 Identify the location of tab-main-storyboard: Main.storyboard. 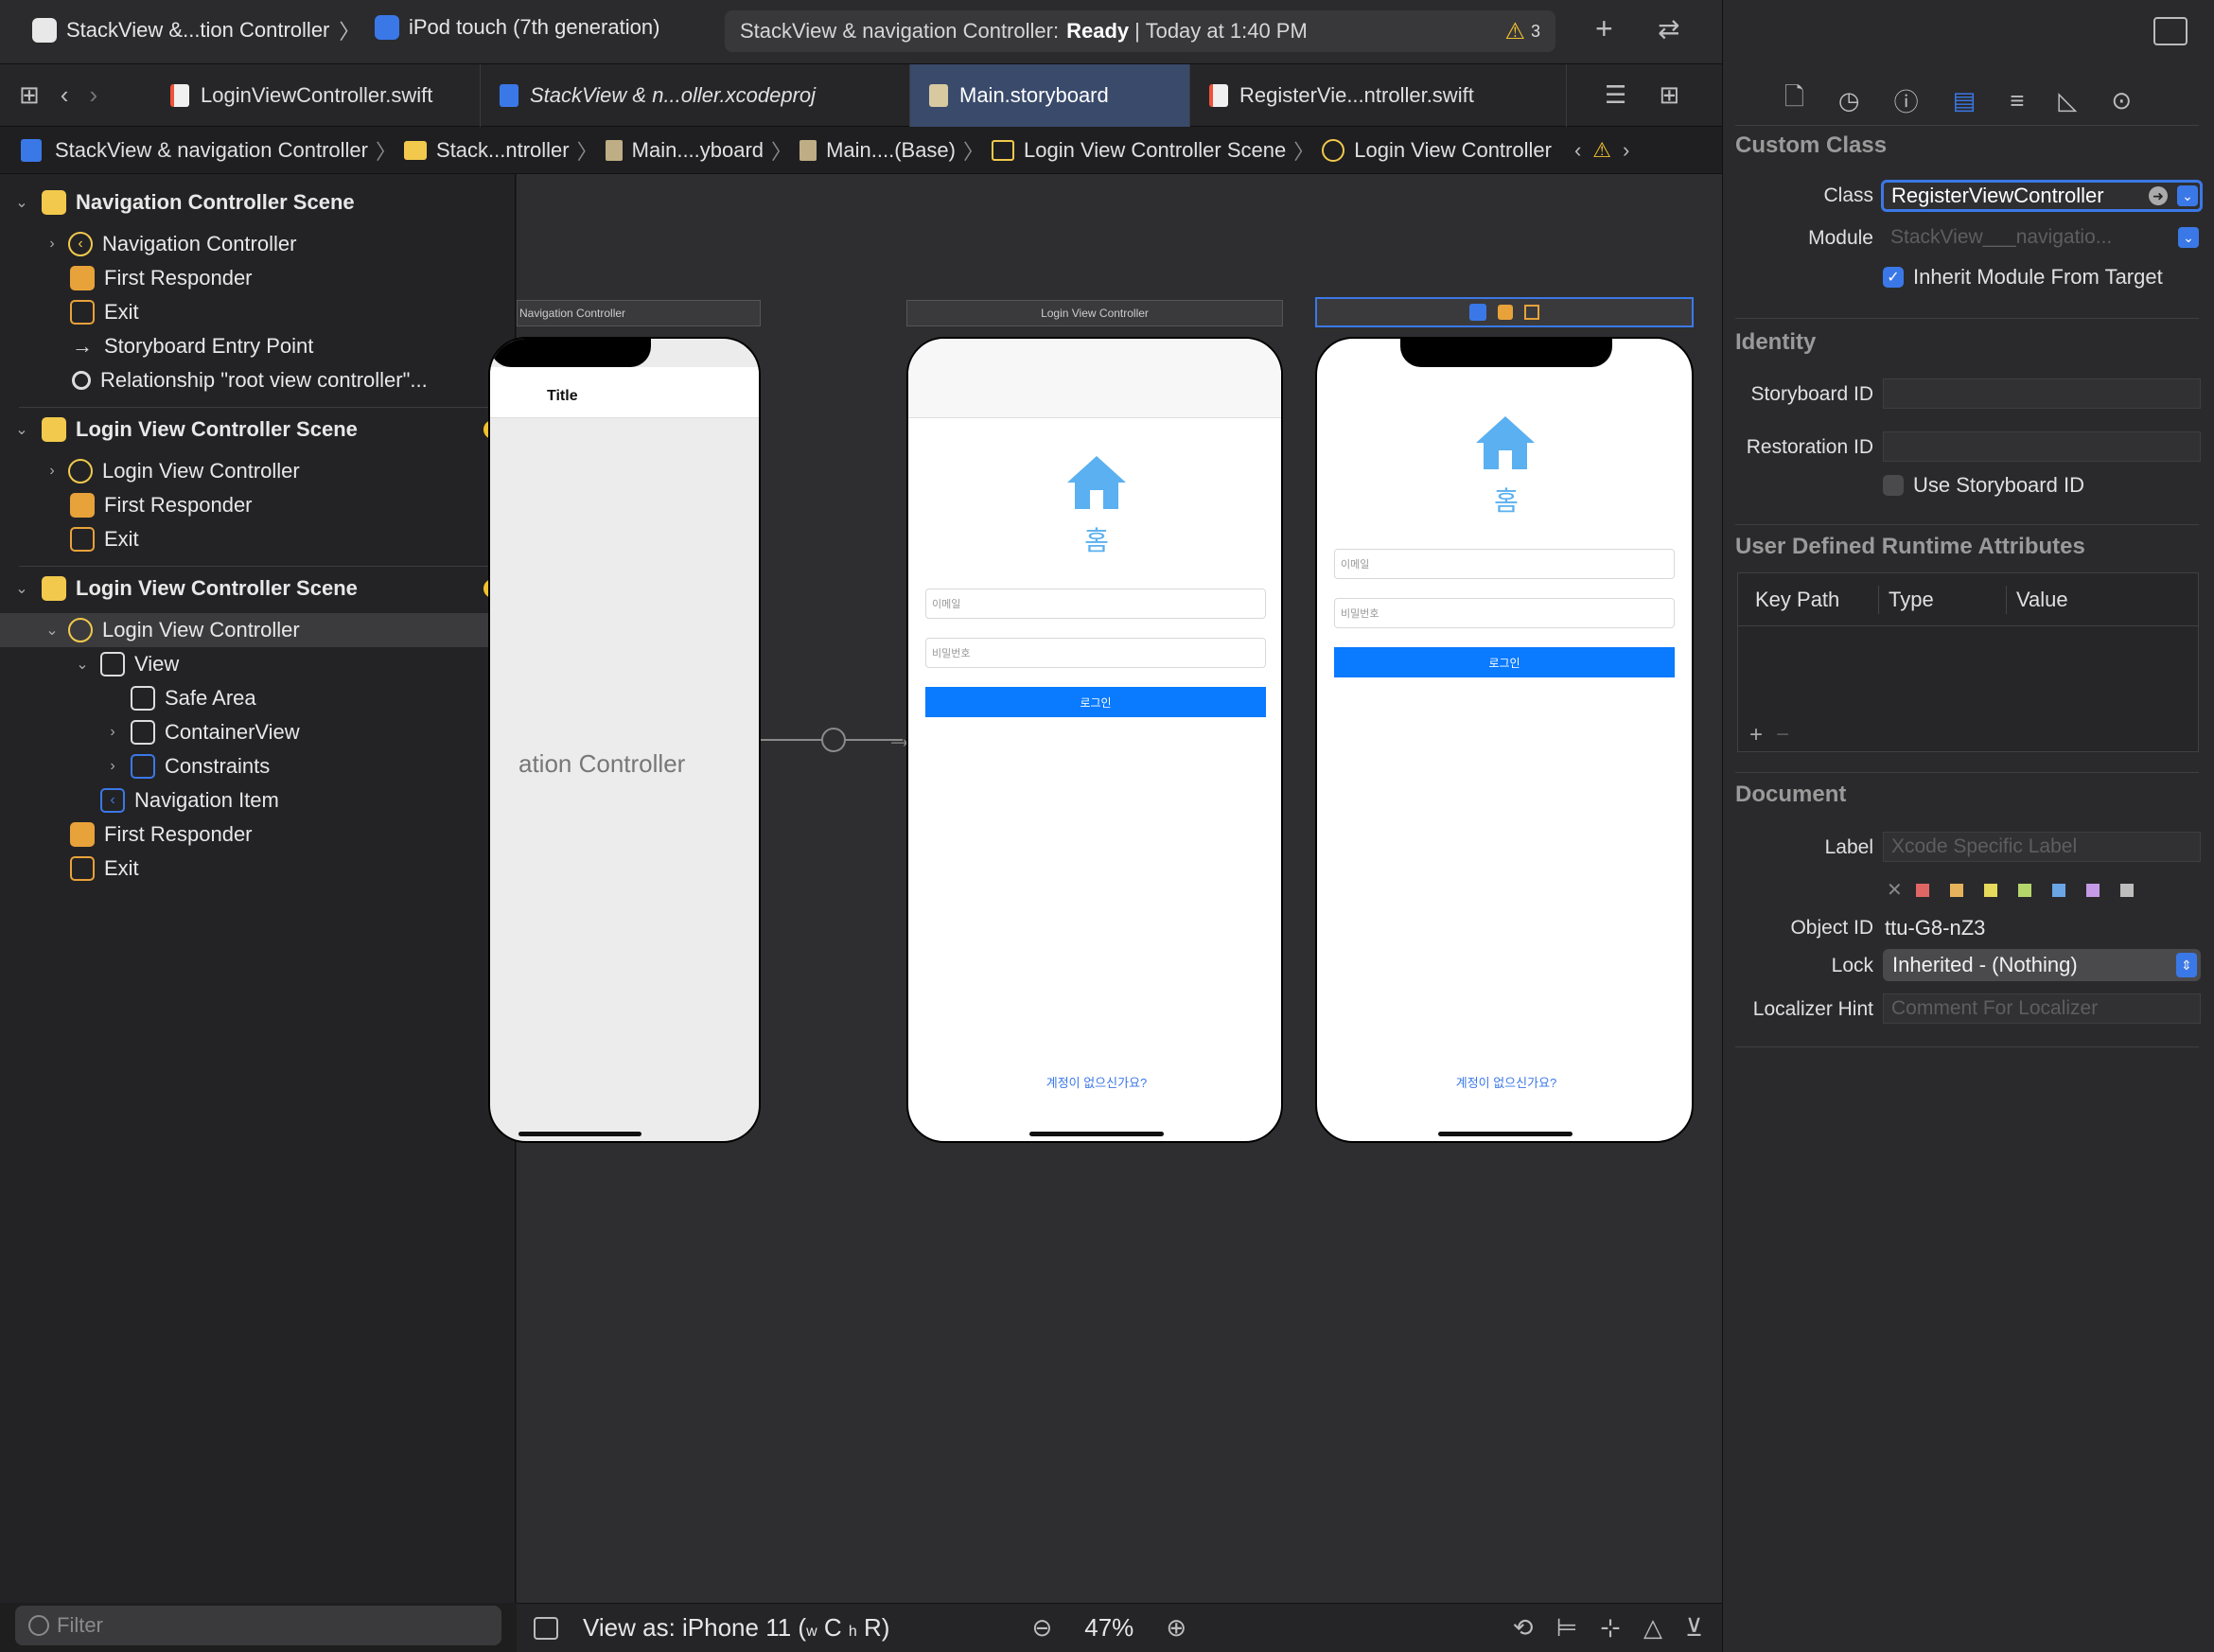
(1050, 95).